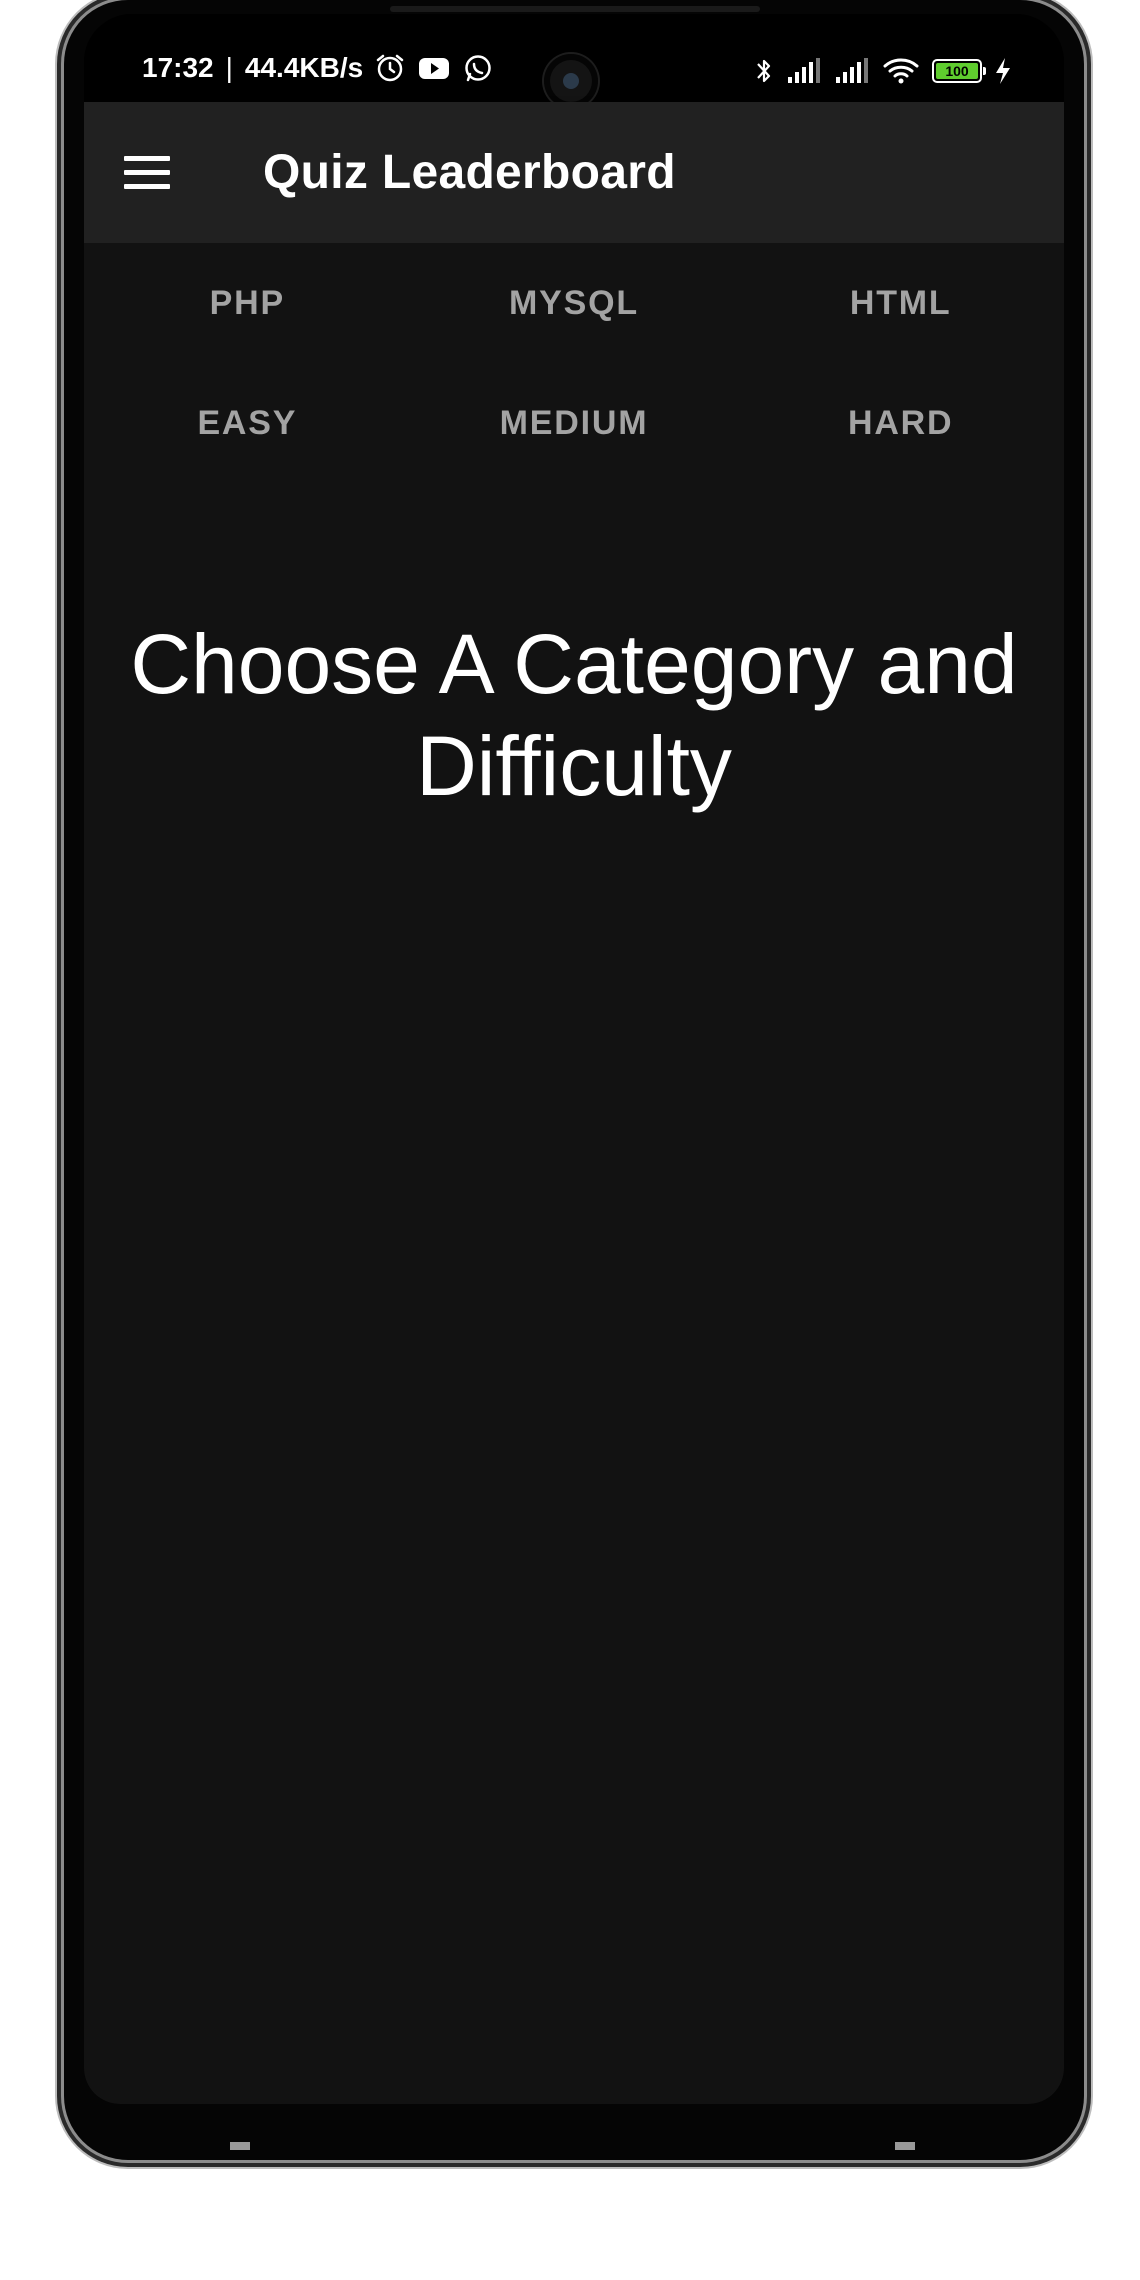  What do you see at coordinates (900, 303) in the screenshot?
I see `category-button-html: HTML` at bounding box center [900, 303].